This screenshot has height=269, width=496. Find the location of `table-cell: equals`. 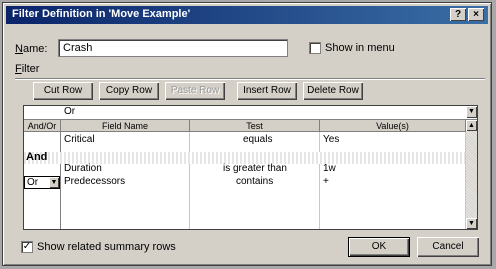

table-cell: equals is located at coordinates (257, 139).